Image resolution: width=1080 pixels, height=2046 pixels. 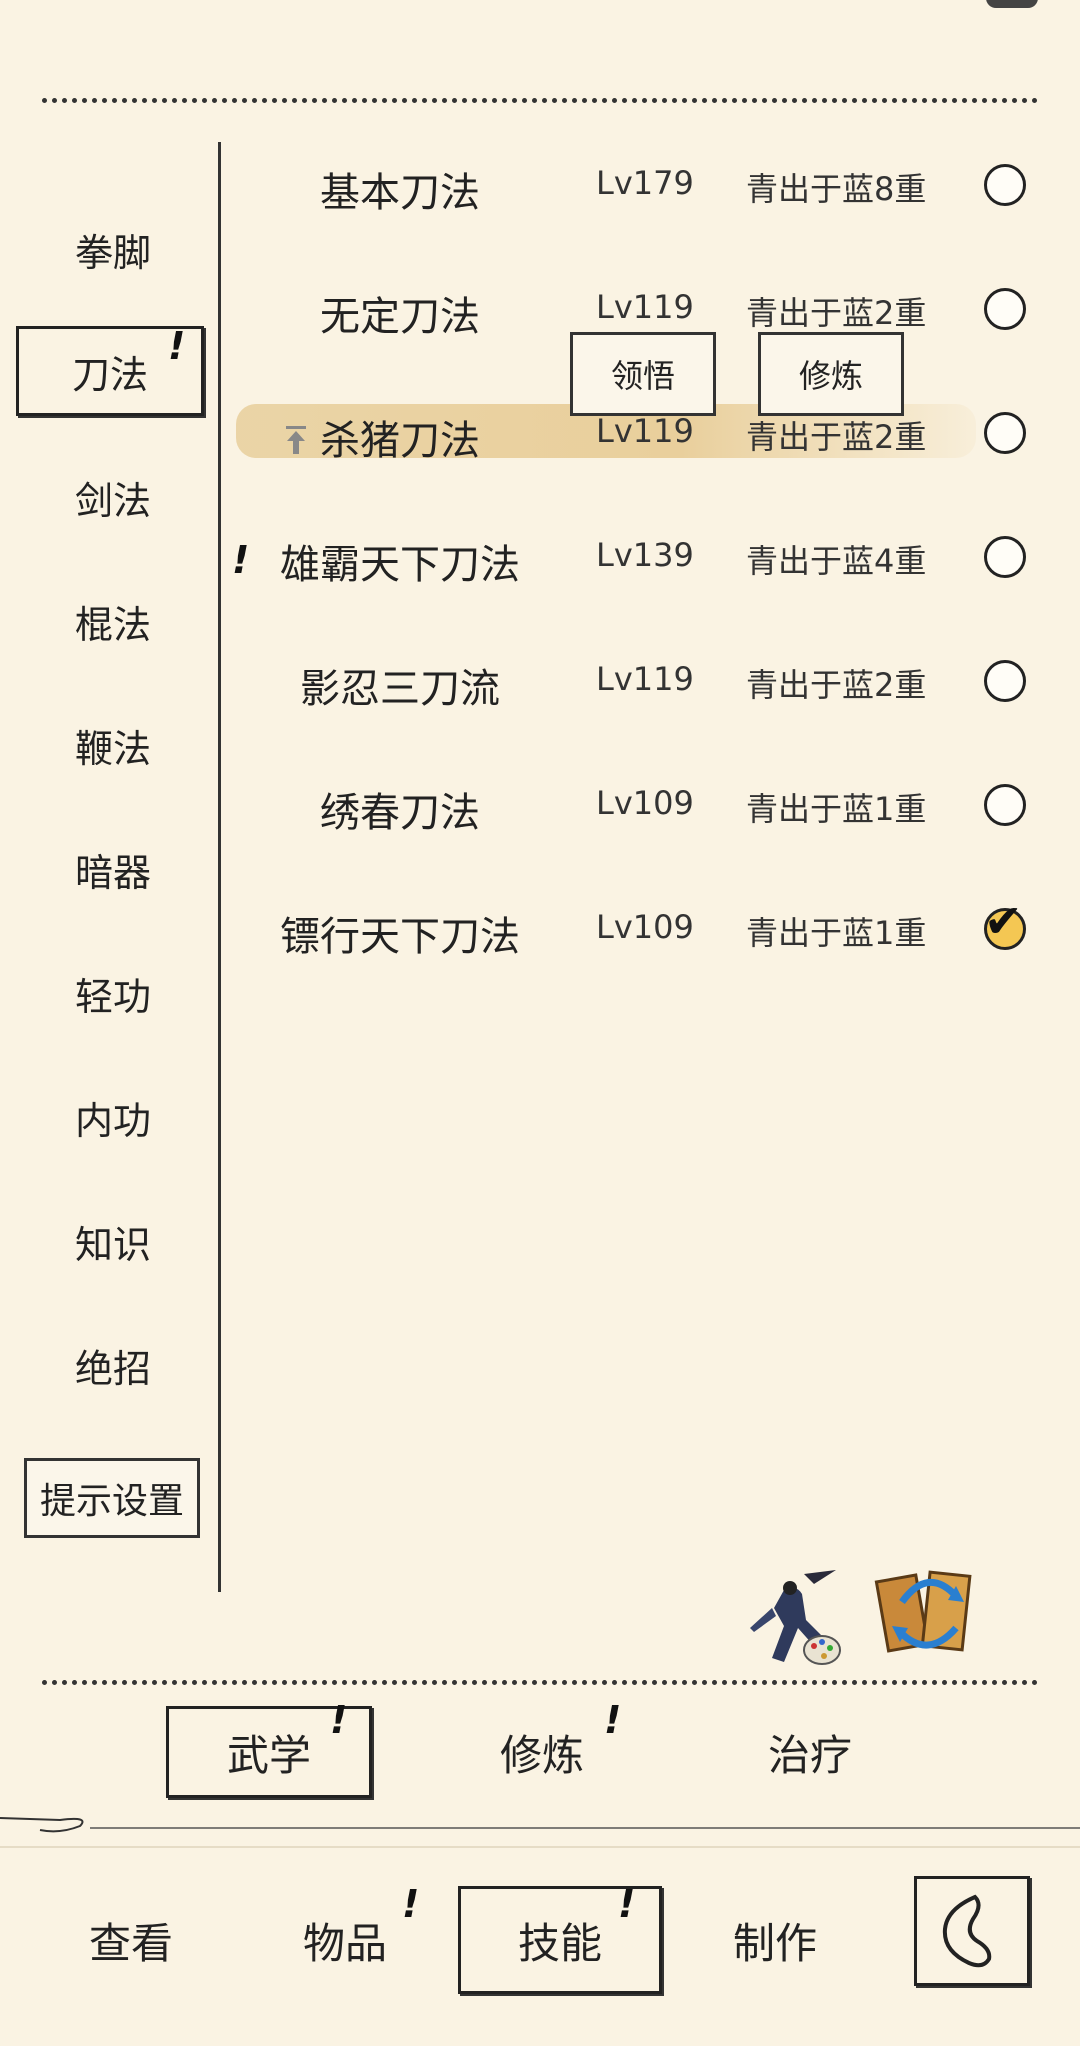 I want to click on category-label: 刀法, so click(x=109, y=374).